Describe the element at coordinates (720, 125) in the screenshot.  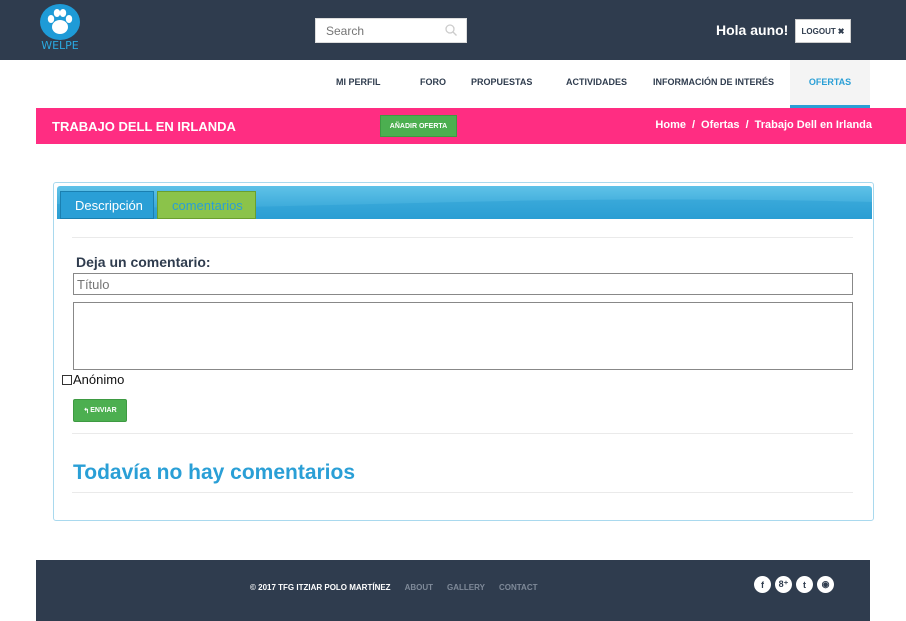
I see `breadcrumb-ofertas: Ofertas` at that location.